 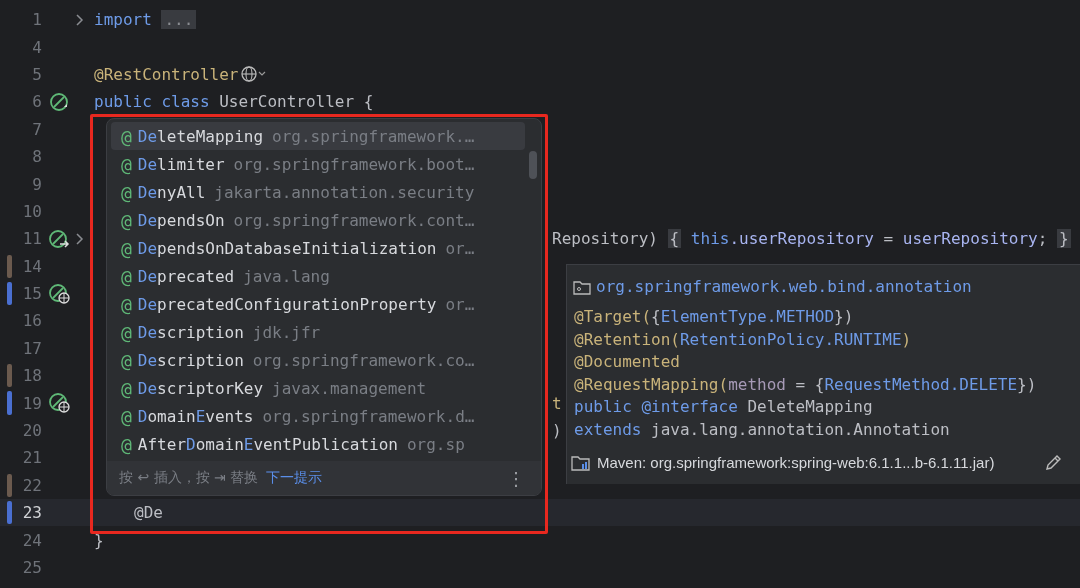 I want to click on more-menu-button: ⋮, so click(x=516, y=478).